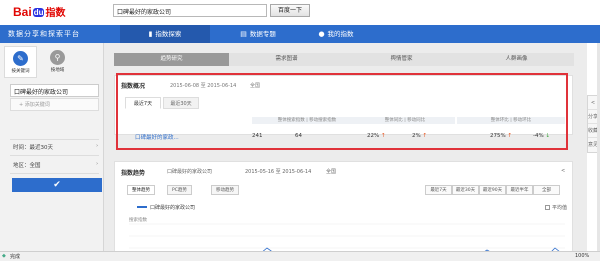 The width and height of the screenshot is (600, 261). What do you see at coordinates (465, 190) in the screenshot?
I see `range-30-days: 最近30天` at bounding box center [465, 190].